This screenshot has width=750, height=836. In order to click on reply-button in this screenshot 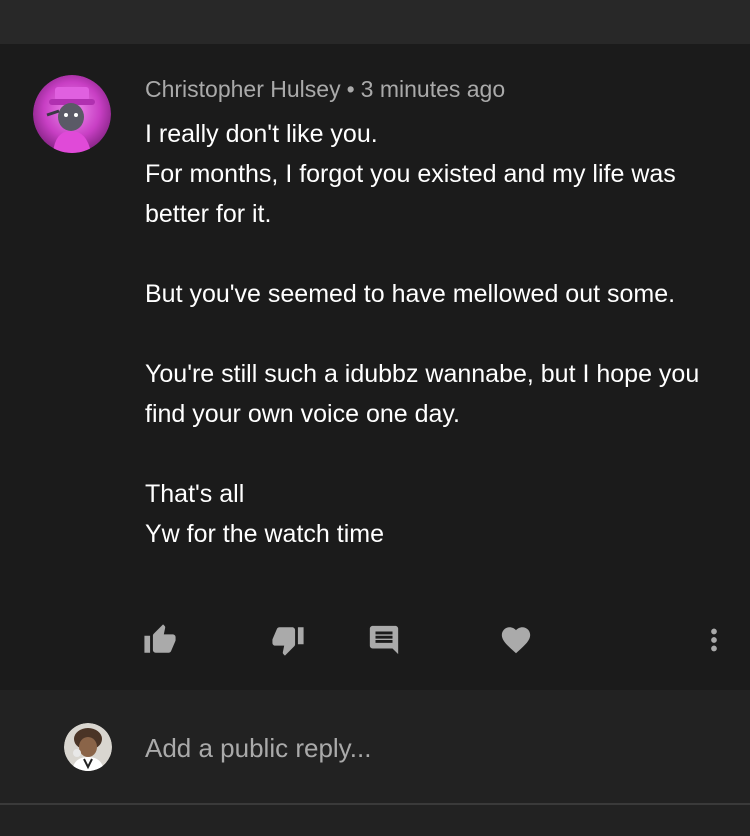, I will do `click(384, 642)`.